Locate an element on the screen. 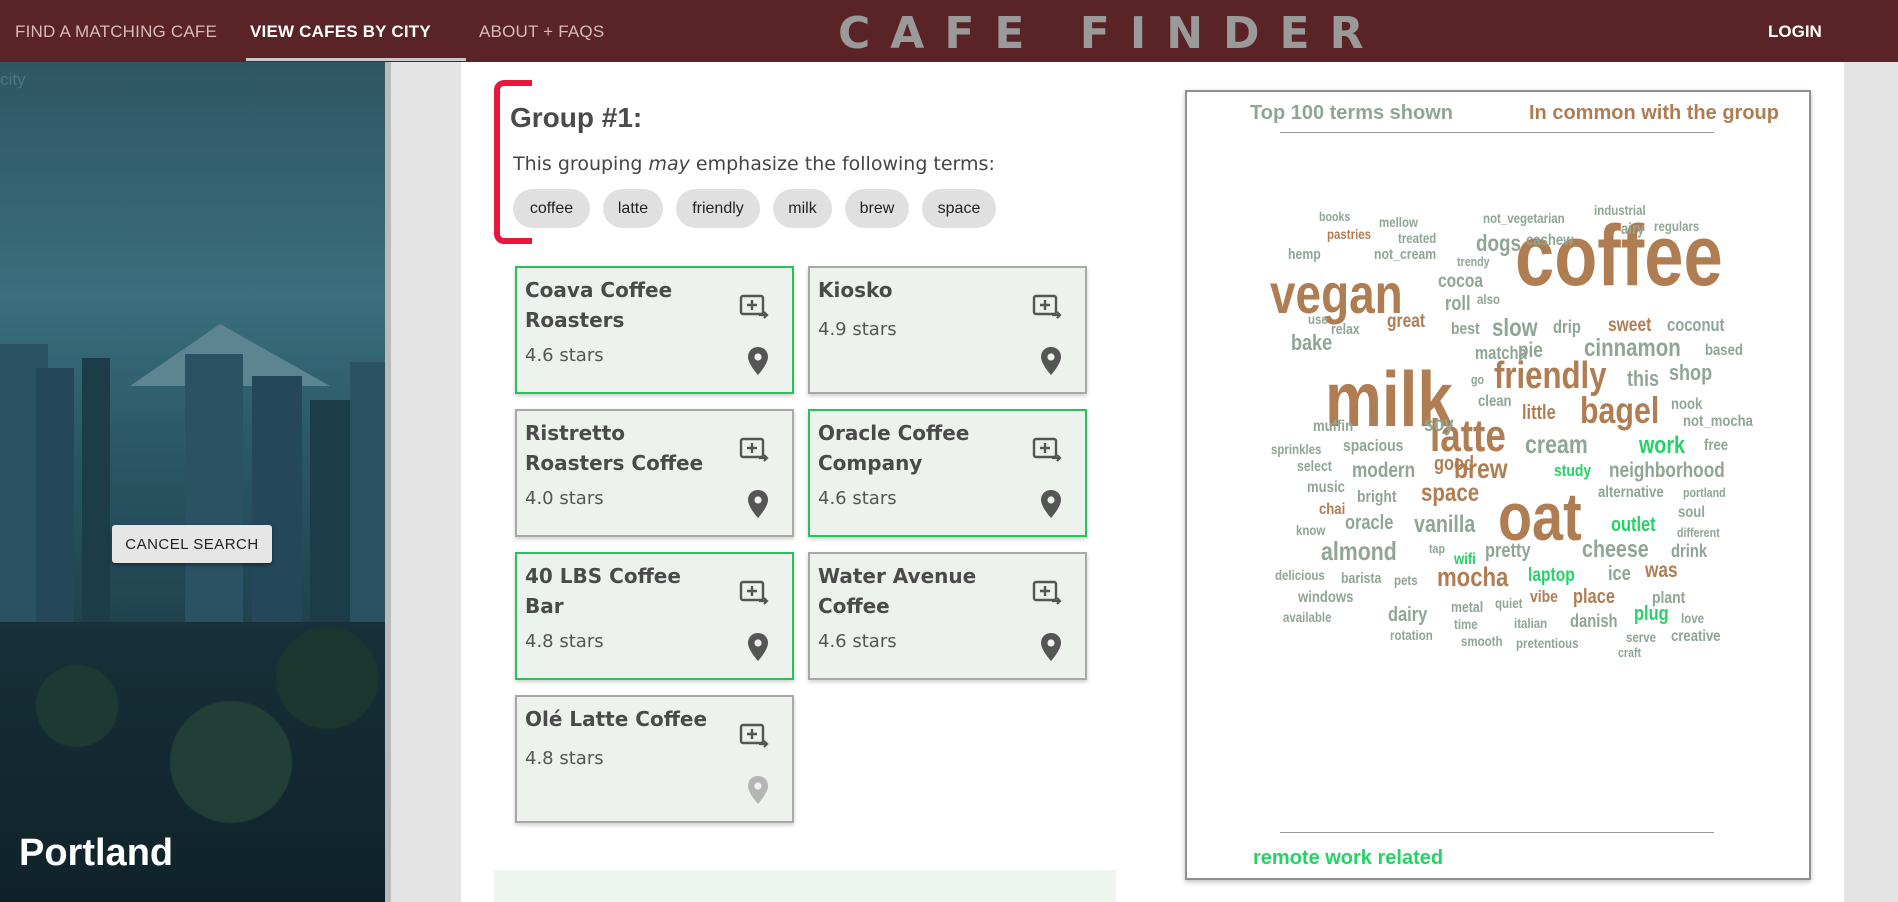  cloud-word: go is located at coordinates (1478, 379).